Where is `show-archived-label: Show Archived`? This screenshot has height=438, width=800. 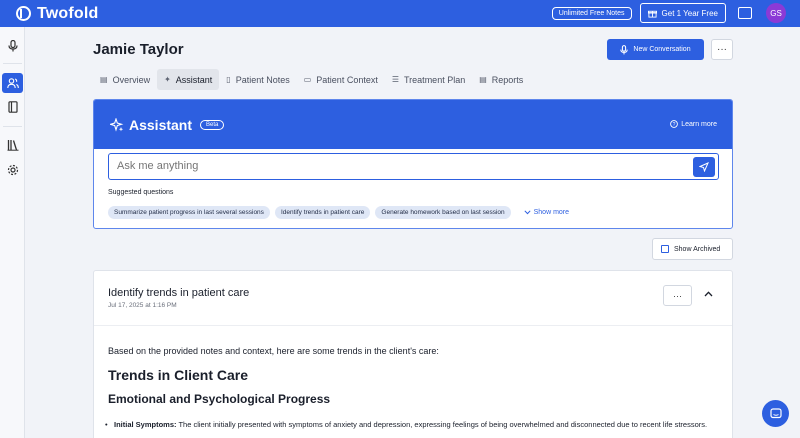 show-archived-label: Show Archived is located at coordinates (697, 249).